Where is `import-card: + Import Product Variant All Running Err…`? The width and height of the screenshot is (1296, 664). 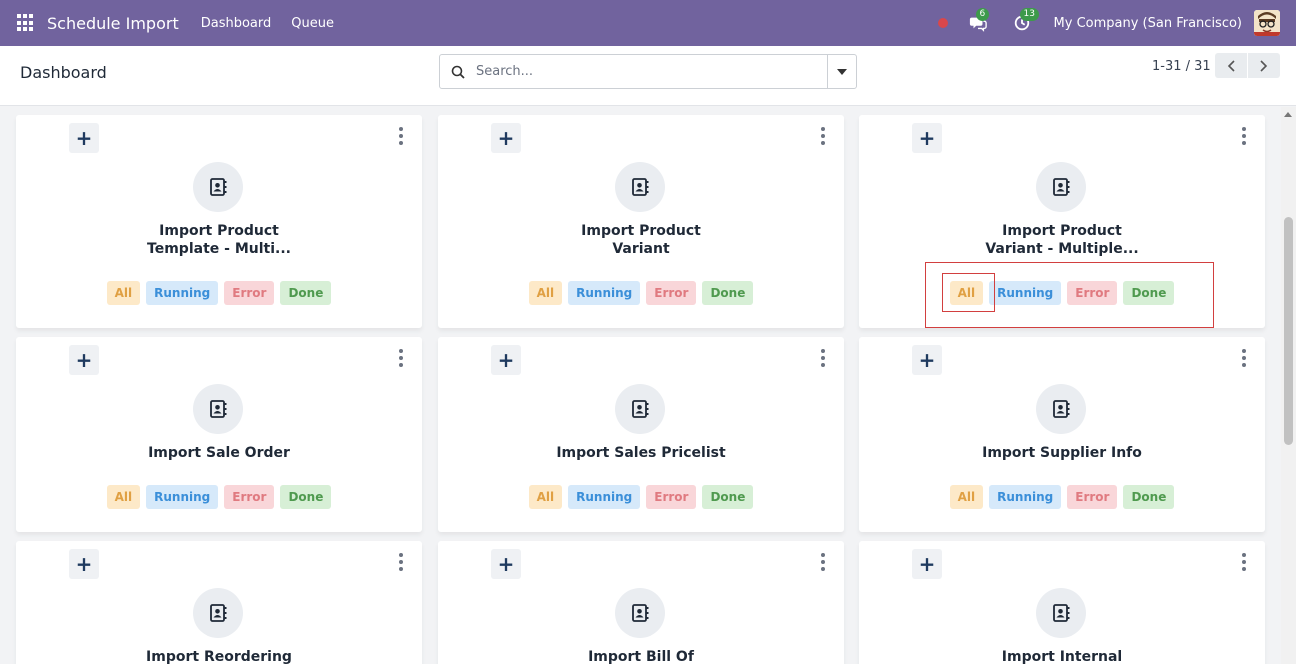 import-card: + Import Product Variant All Running Err… is located at coordinates (641, 221).